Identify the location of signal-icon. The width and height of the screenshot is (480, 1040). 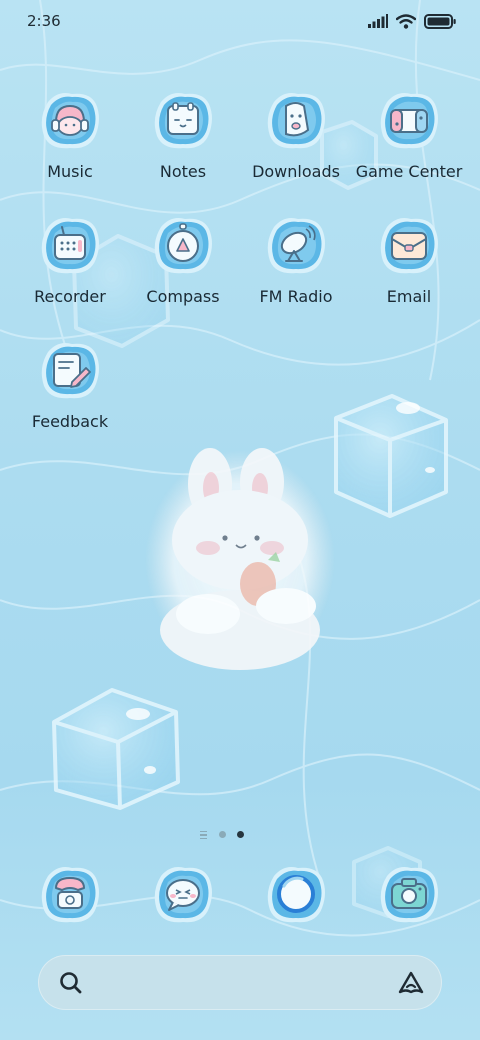
(378, 21).